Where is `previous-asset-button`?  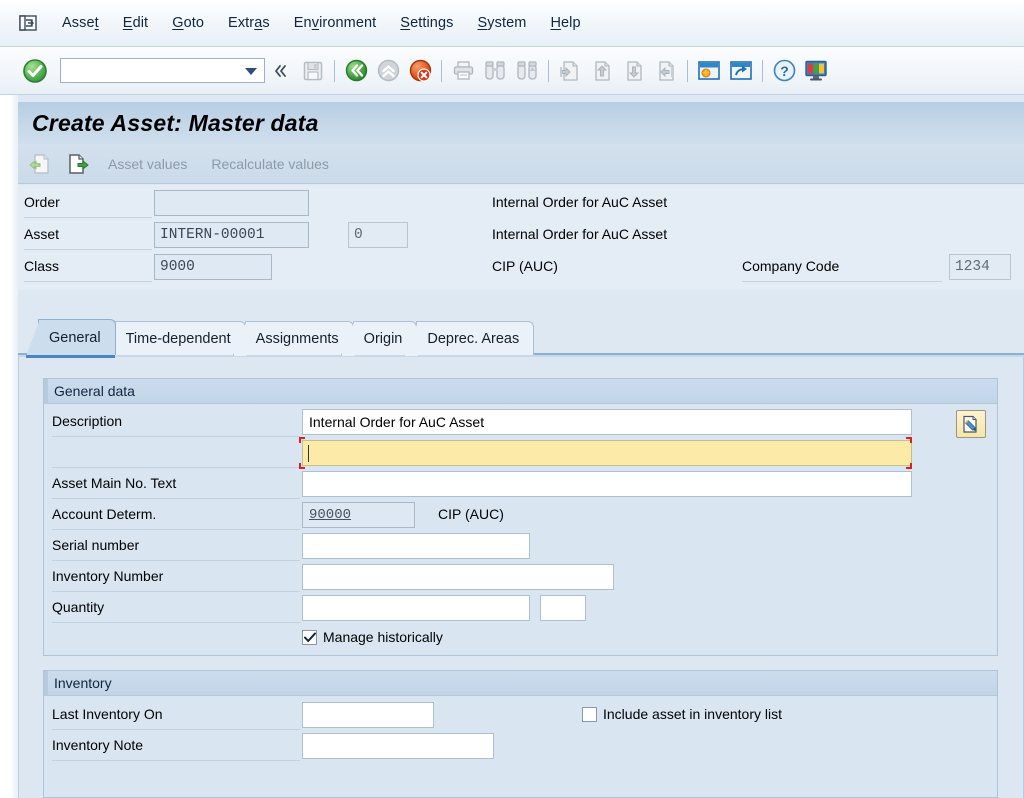
previous-asset-button is located at coordinates (40, 164).